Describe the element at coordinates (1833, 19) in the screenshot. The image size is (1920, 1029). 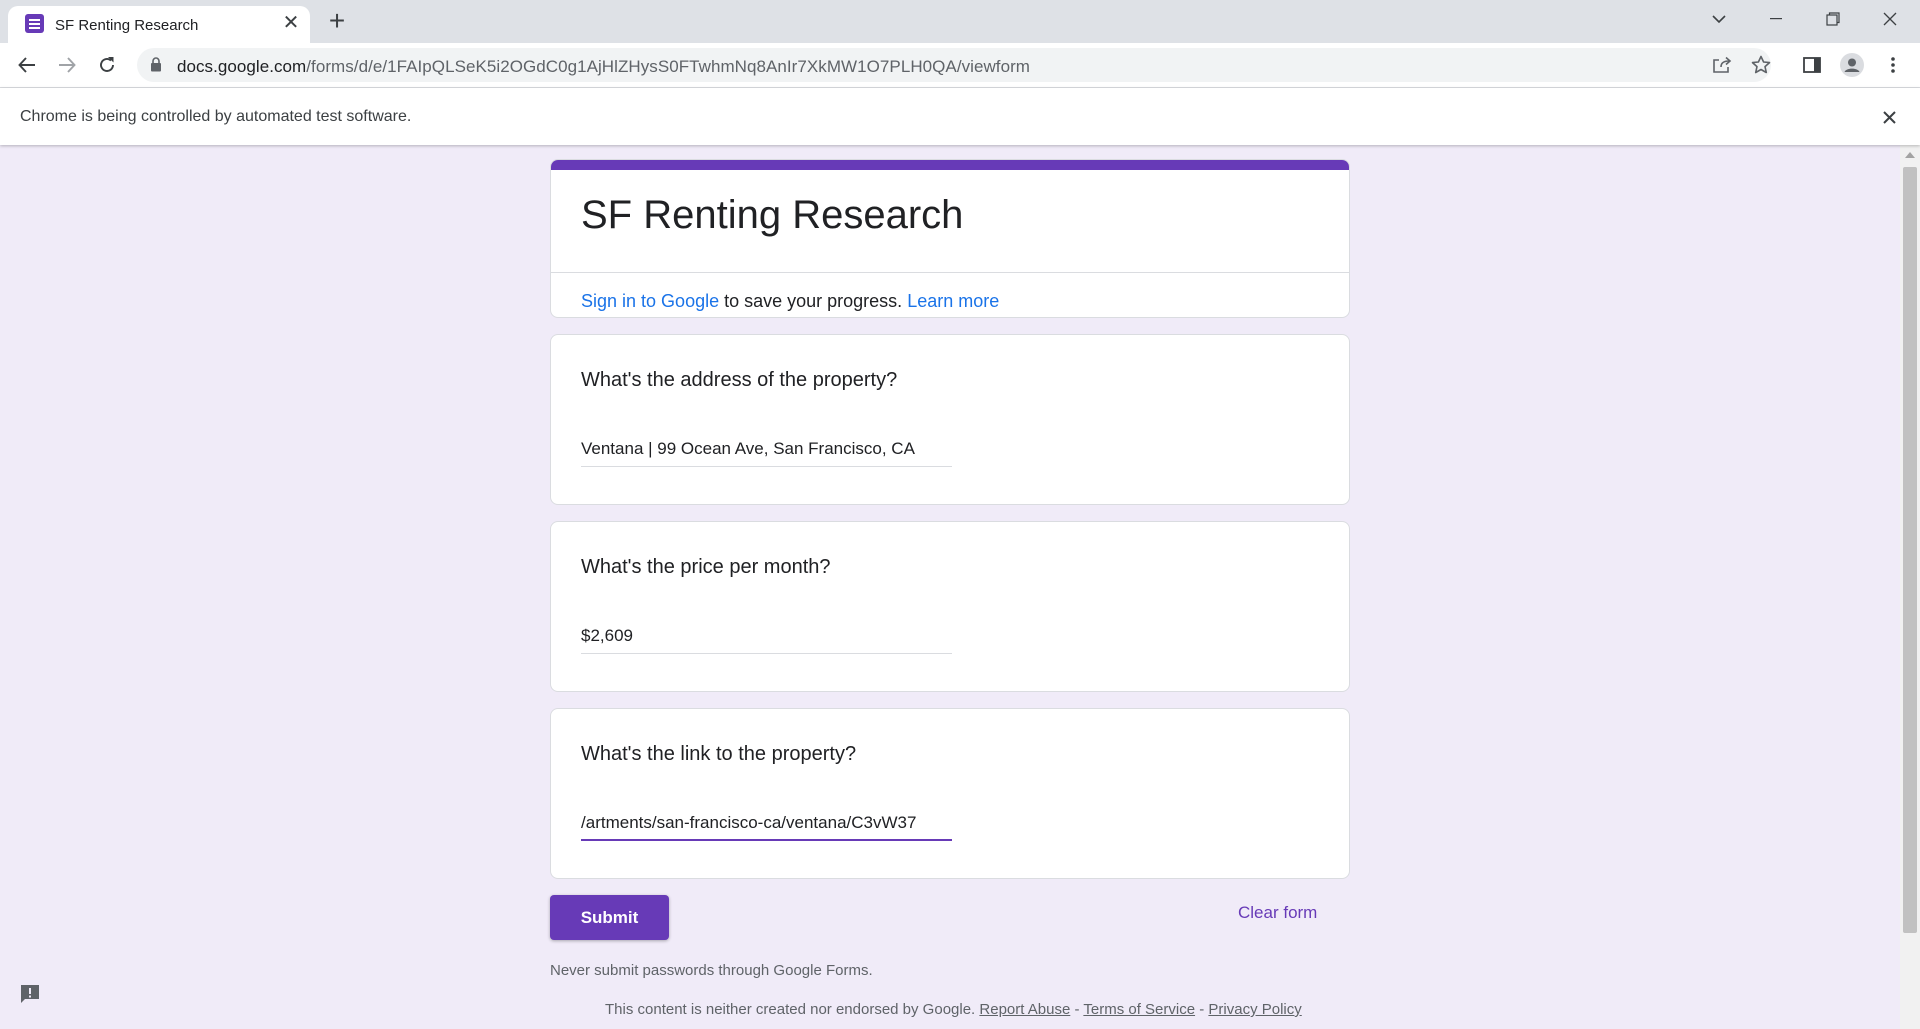
I see `restore-icon` at that location.